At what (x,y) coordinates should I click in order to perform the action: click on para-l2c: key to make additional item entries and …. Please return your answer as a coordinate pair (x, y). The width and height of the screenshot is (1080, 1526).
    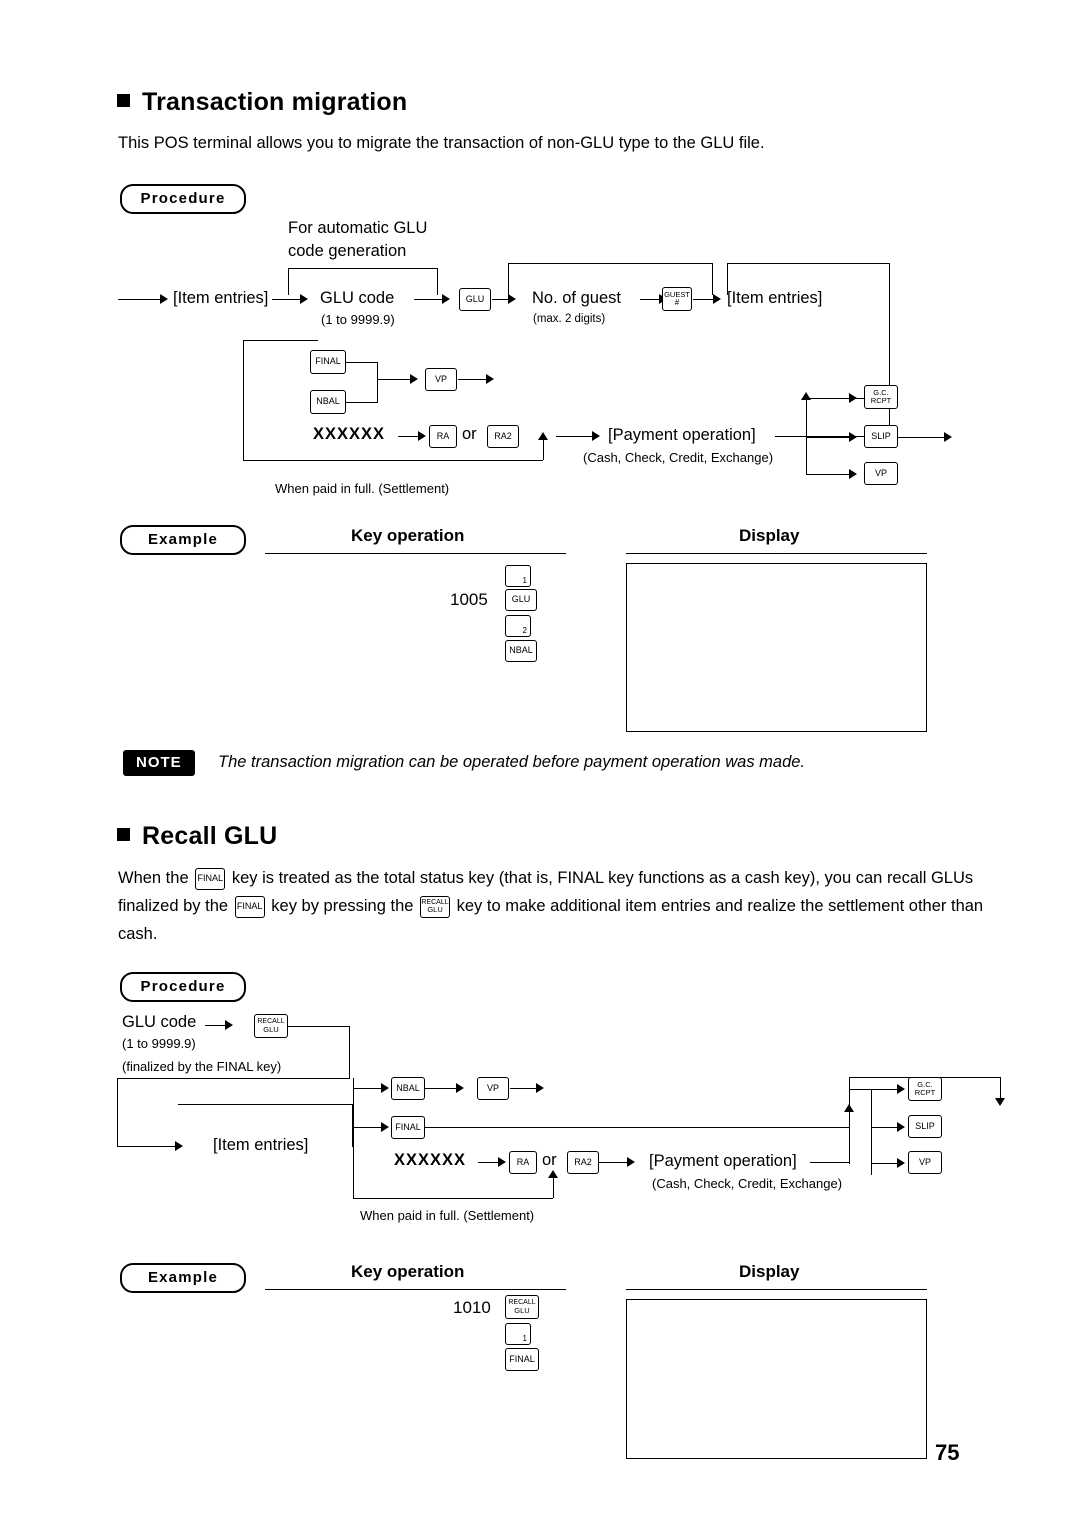
    Looking at the image, I should click on (640, 906).